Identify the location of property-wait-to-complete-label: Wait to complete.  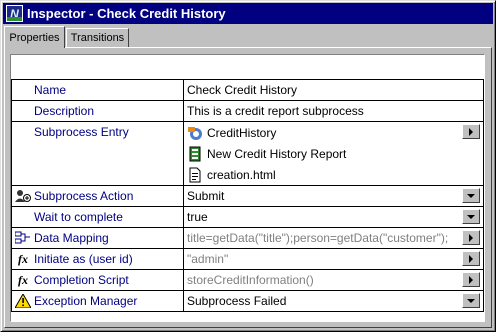
(78, 217).